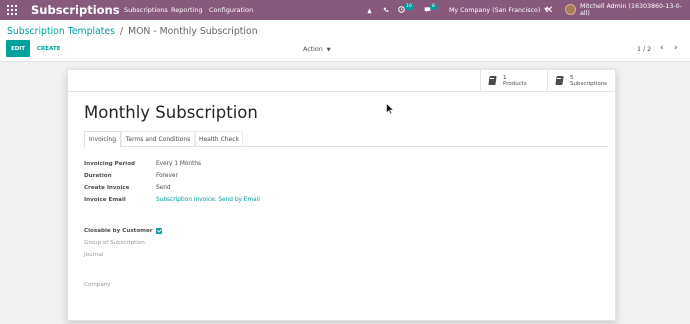 The height and width of the screenshot is (324, 690). Describe the element at coordinates (662, 48) in the screenshot. I see `pager-previous-icon: ‹` at that location.